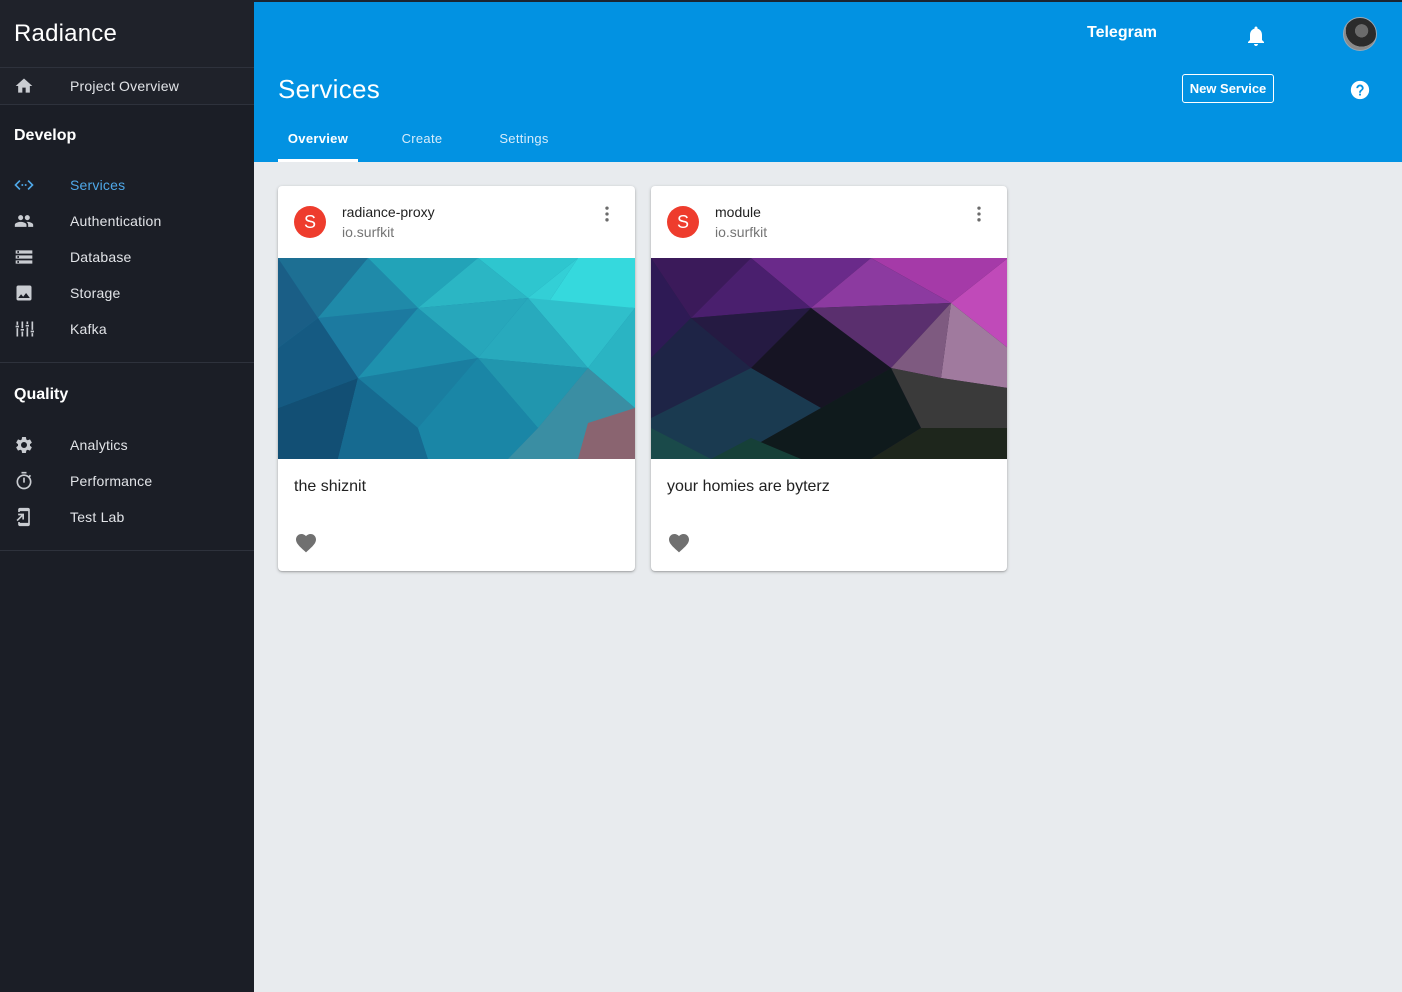 Image resolution: width=1402 pixels, height=992 pixels. I want to click on help-icon, so click(1360, 90).